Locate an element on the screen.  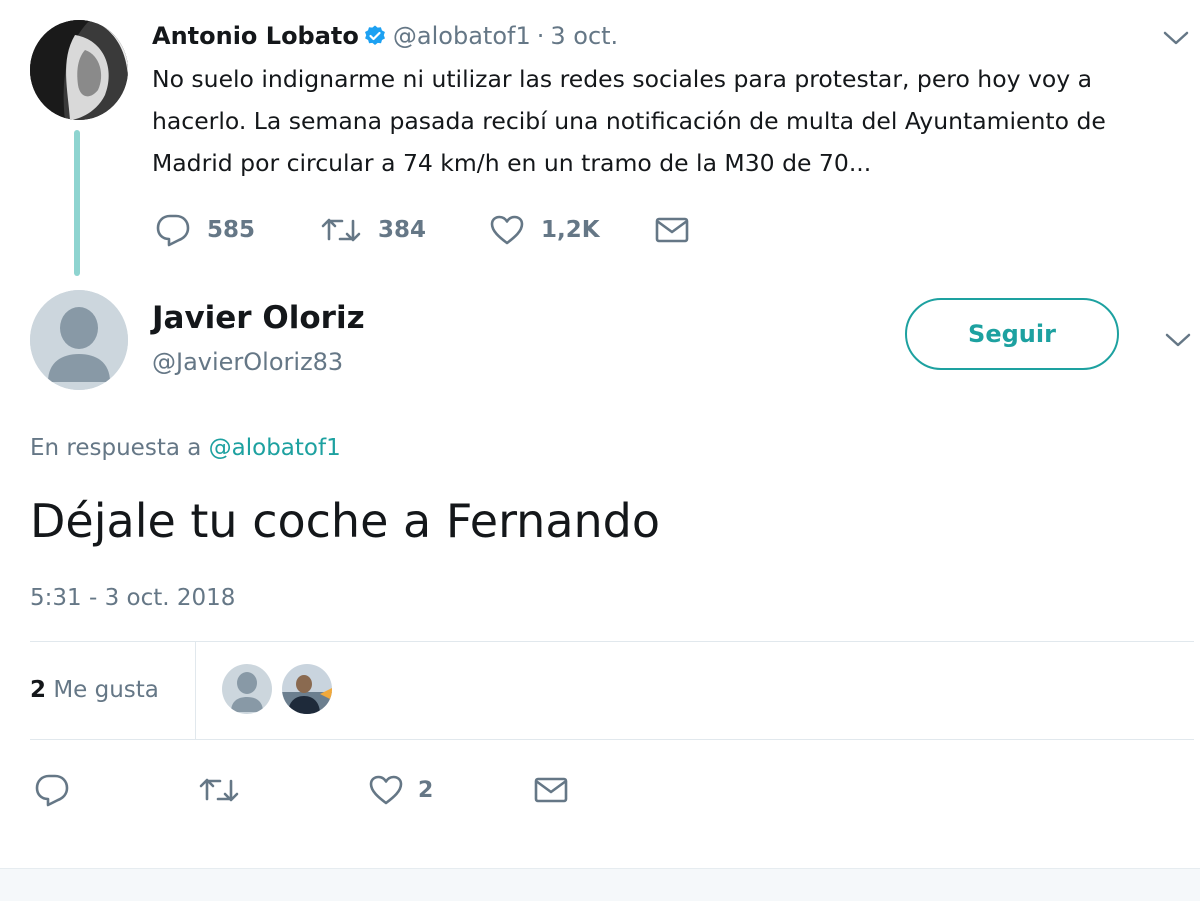
like-action: 2 is located at coordinates (400, 790).